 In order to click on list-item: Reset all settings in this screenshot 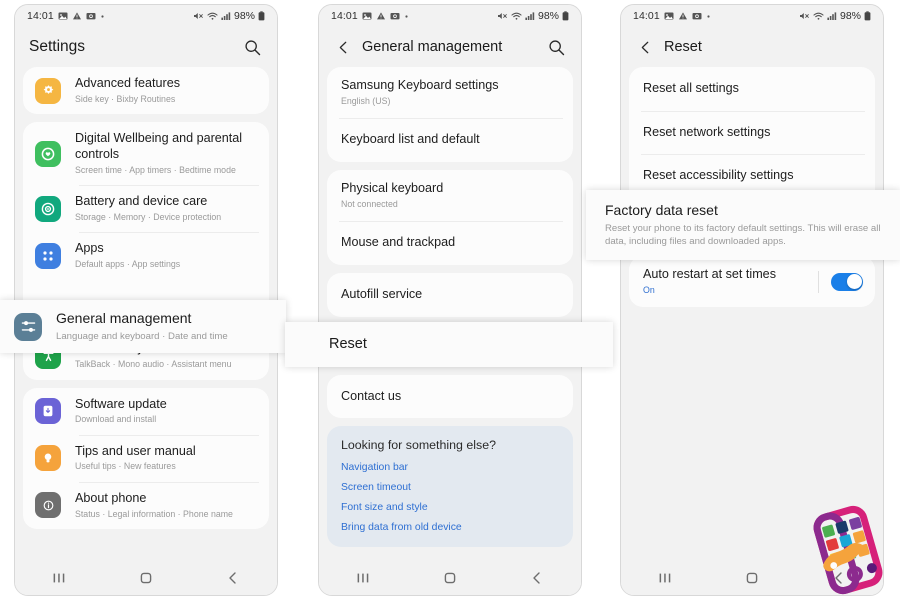, I will do `click(752, 89)`.